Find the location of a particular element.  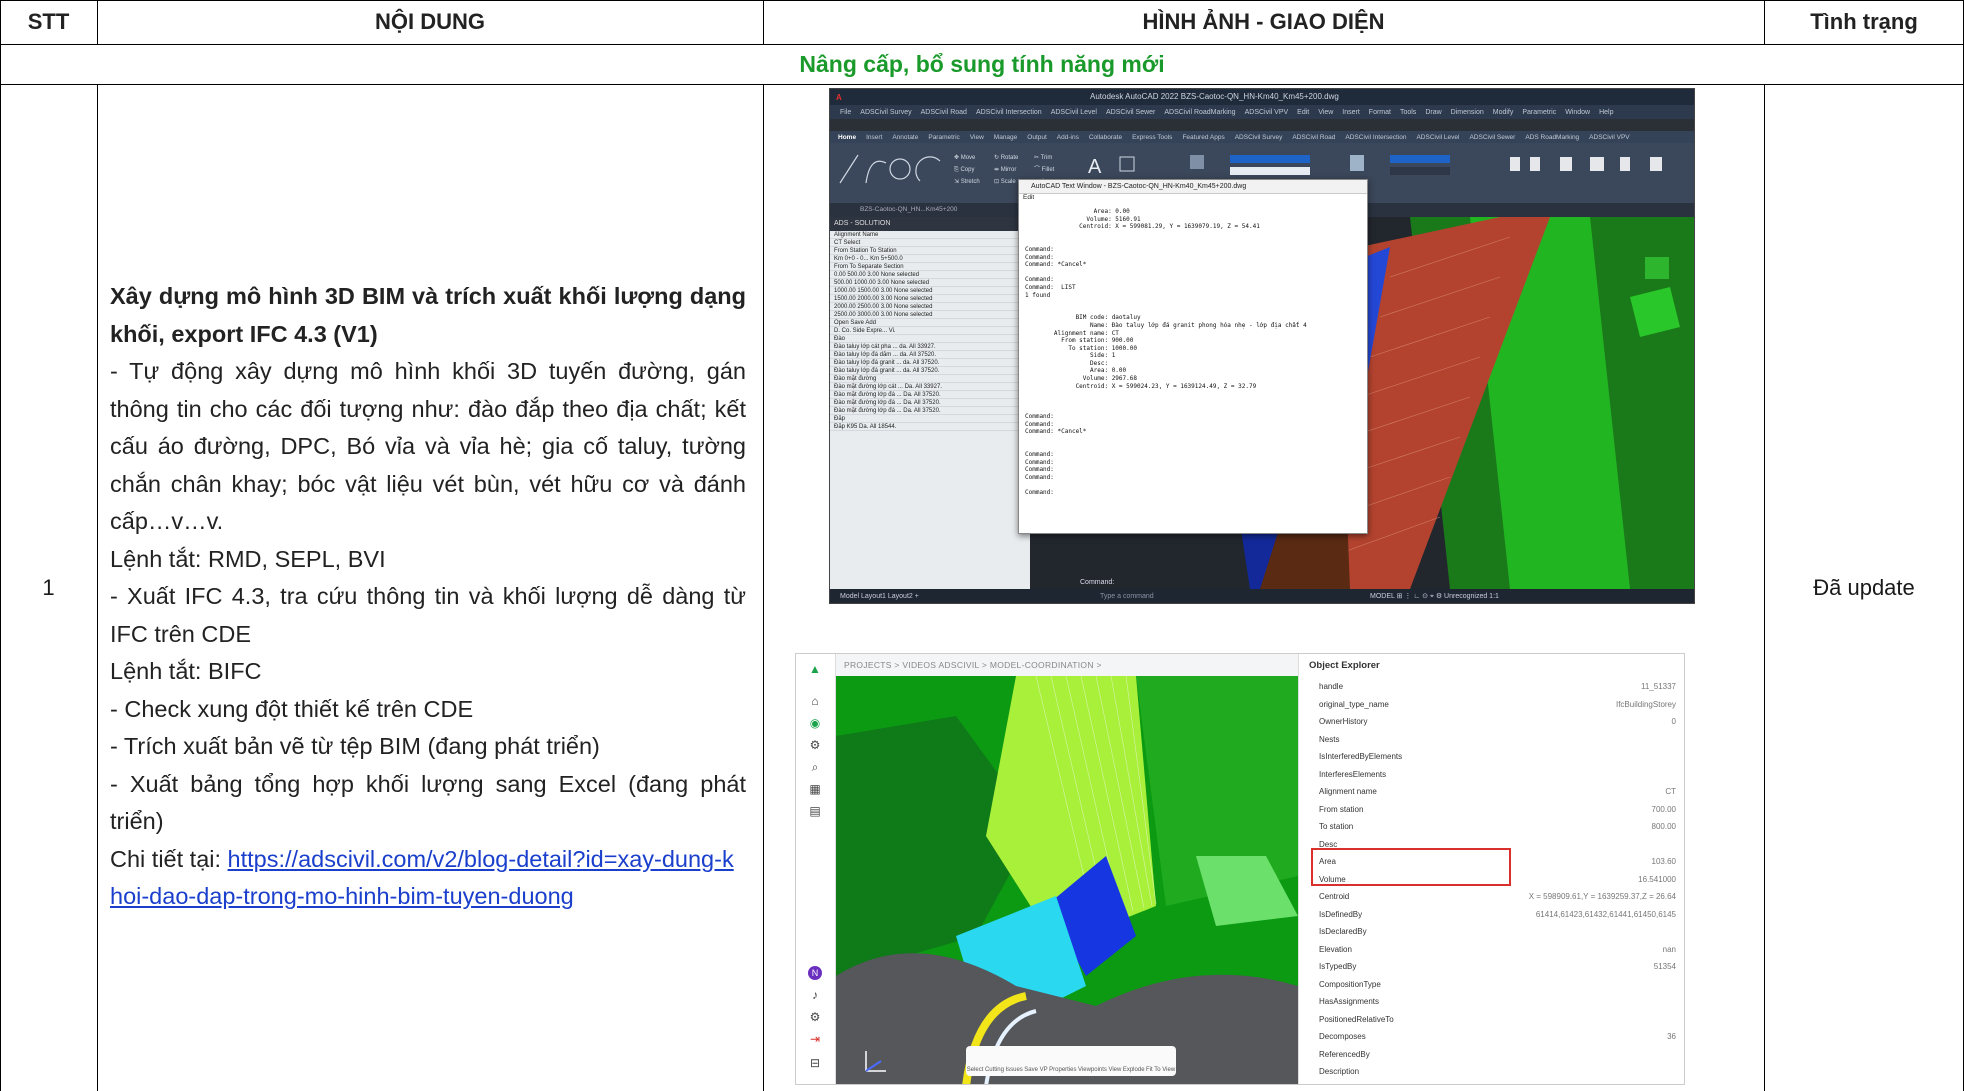

property-row: OwnerHistory 0 is located at coordinates (1491, 722).